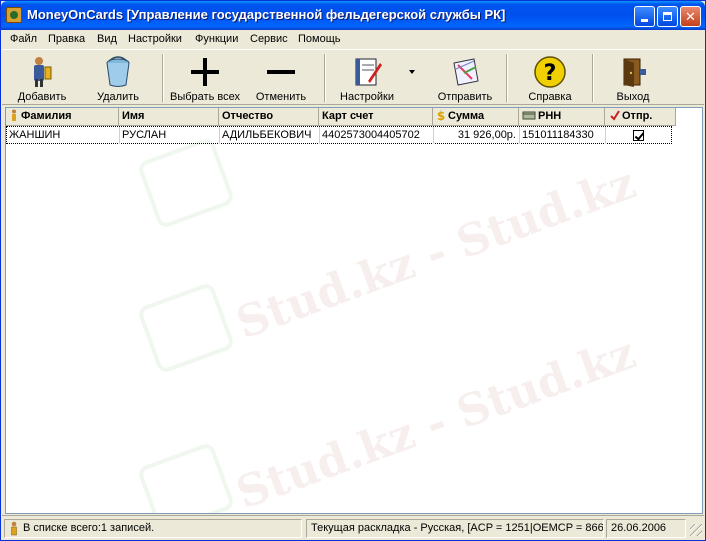 The image size is (706, 541). Describe the element at coordinates (319, 39) in the screenshot. I see `menu-help: Помощь` at that location.